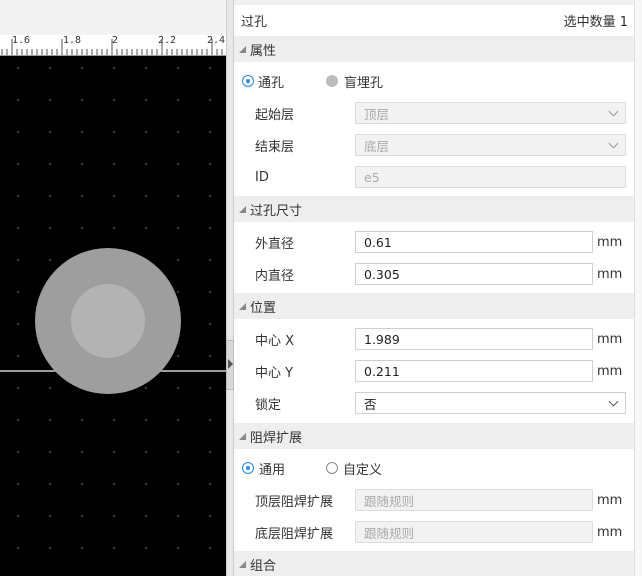  I want to click on locked-label: 锁定, so click(268, 405).